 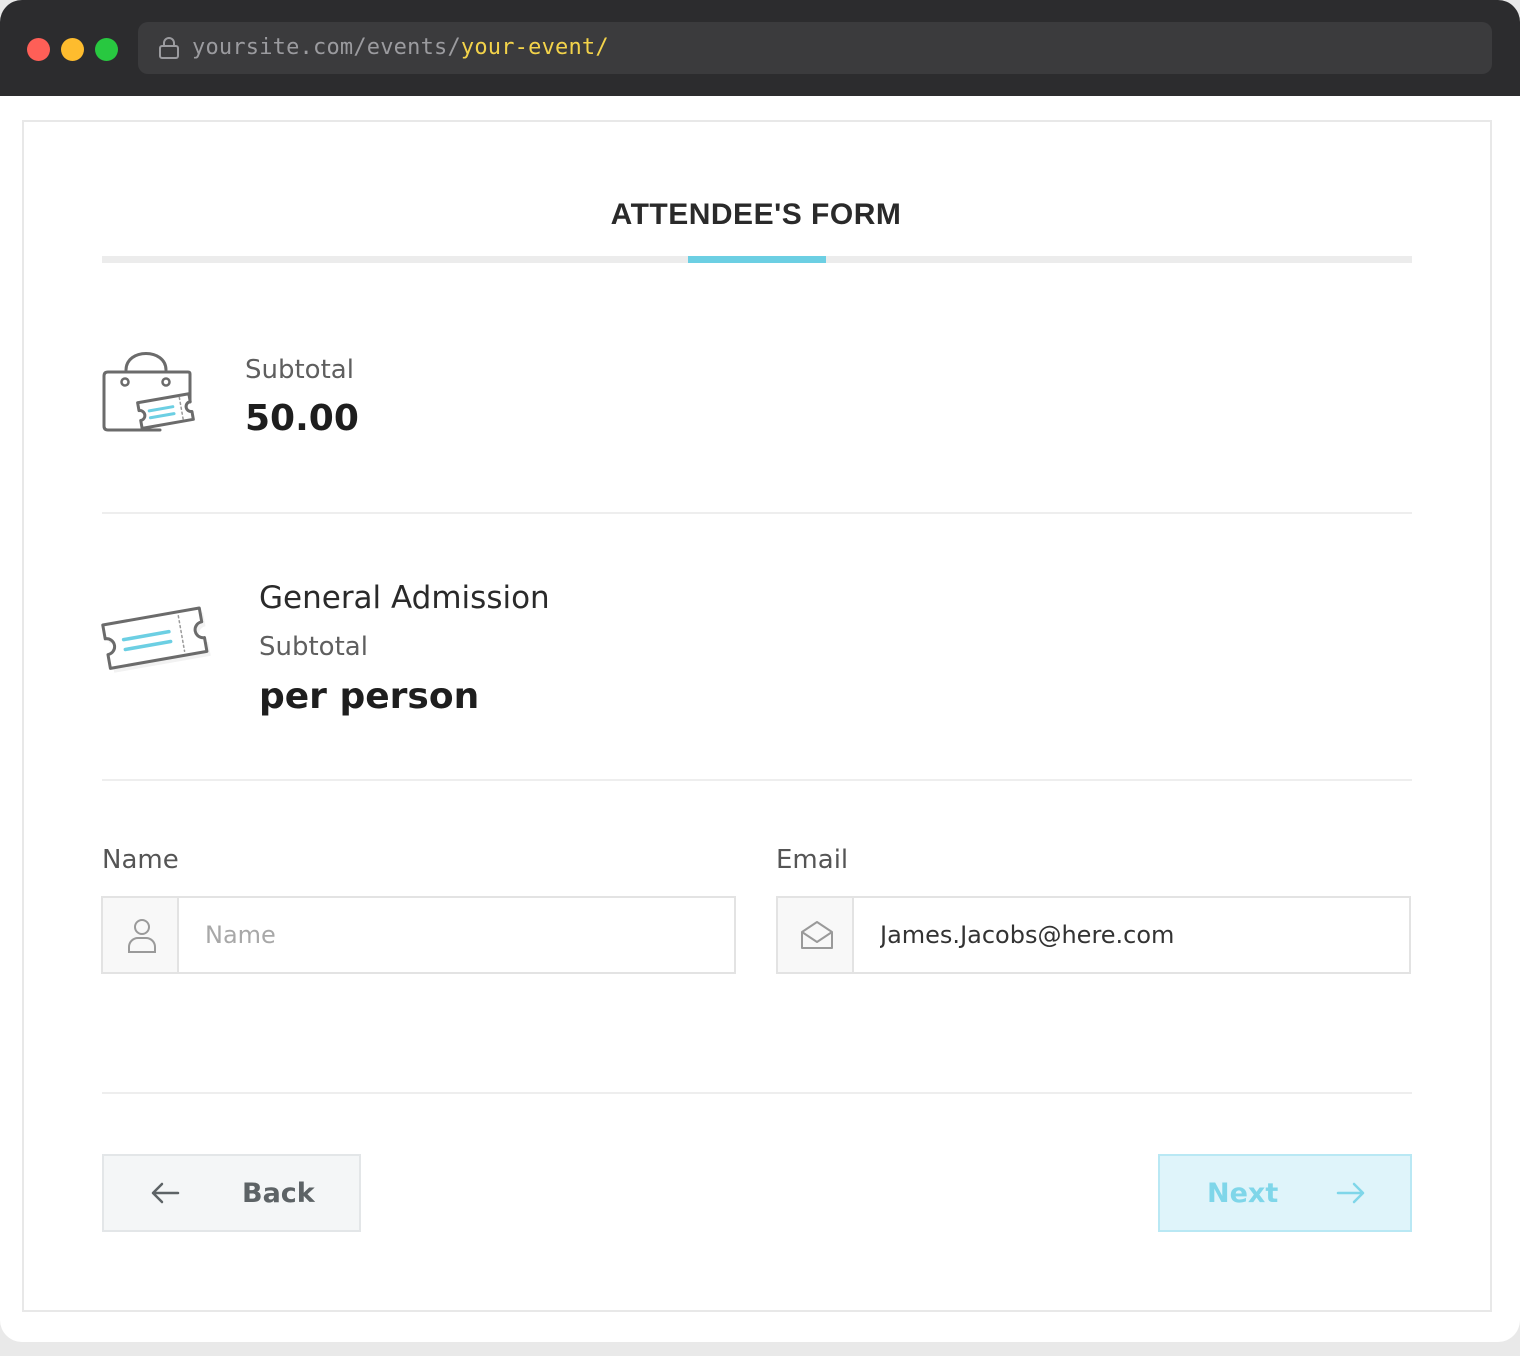 What do you see at coordinates (72, 49) in the screenshot?
I see `minimize-window-button` at bounding box center [72, 49].